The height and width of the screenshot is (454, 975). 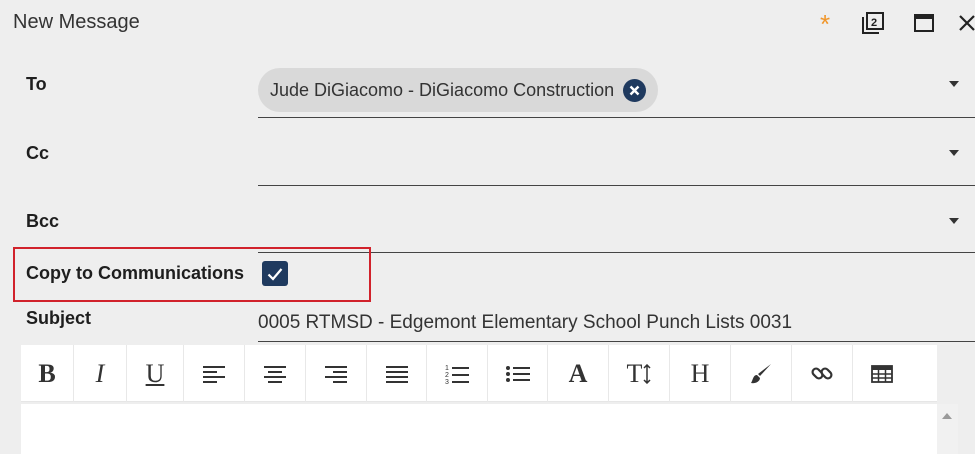 What do you see at coordinates (616, 185) in the screenshot?
I see `cc-field-underline` at bounding box center [616, 185].